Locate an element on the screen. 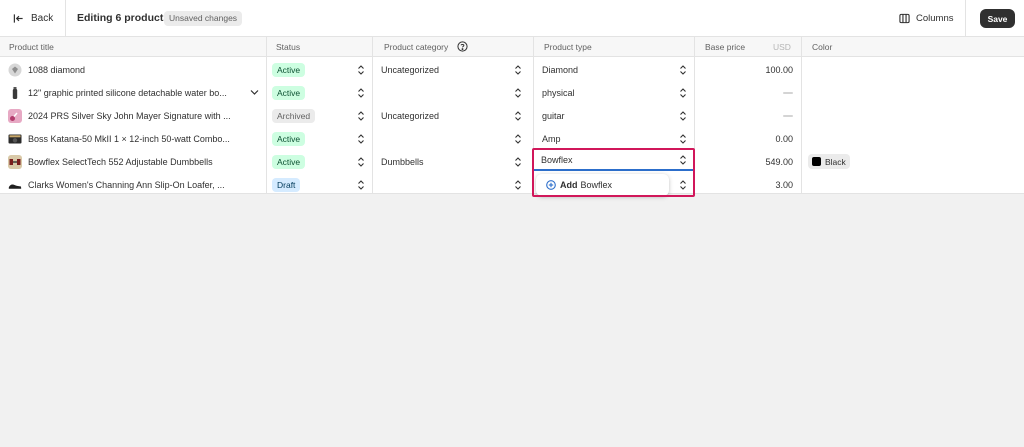  status-cell: Draft is located at coordinates (286, 184).